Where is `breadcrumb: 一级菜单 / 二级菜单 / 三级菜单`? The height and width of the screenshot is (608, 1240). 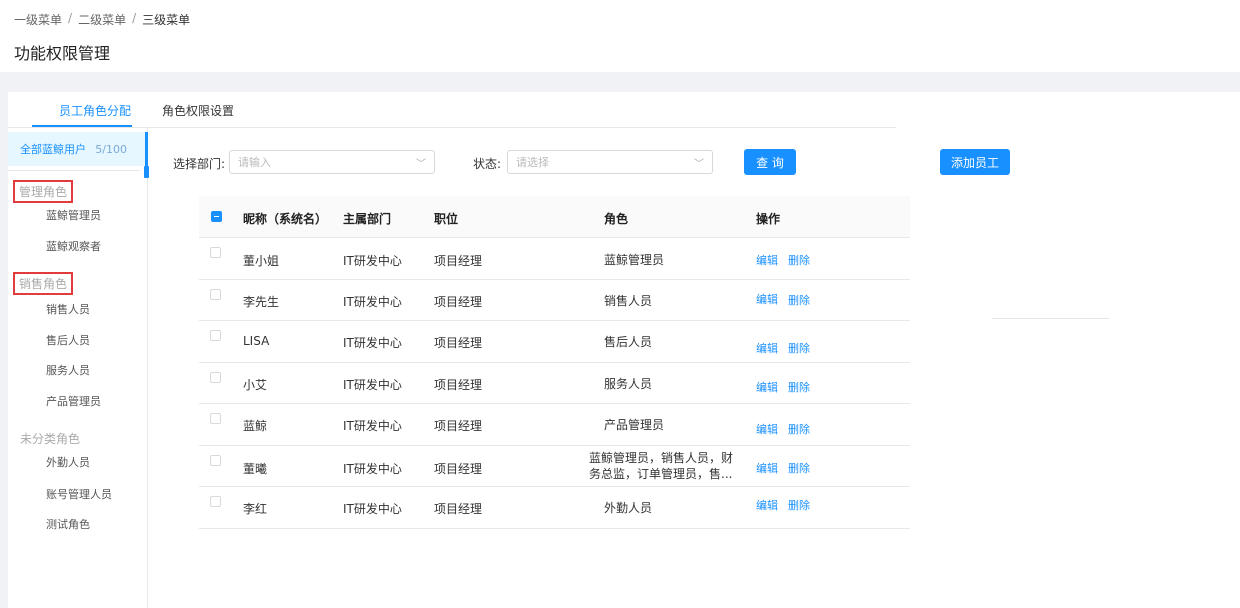
breadcrumb: 一级菜单 / 二级菜单 / 三级菜单 is located at coordinates (102, 19).